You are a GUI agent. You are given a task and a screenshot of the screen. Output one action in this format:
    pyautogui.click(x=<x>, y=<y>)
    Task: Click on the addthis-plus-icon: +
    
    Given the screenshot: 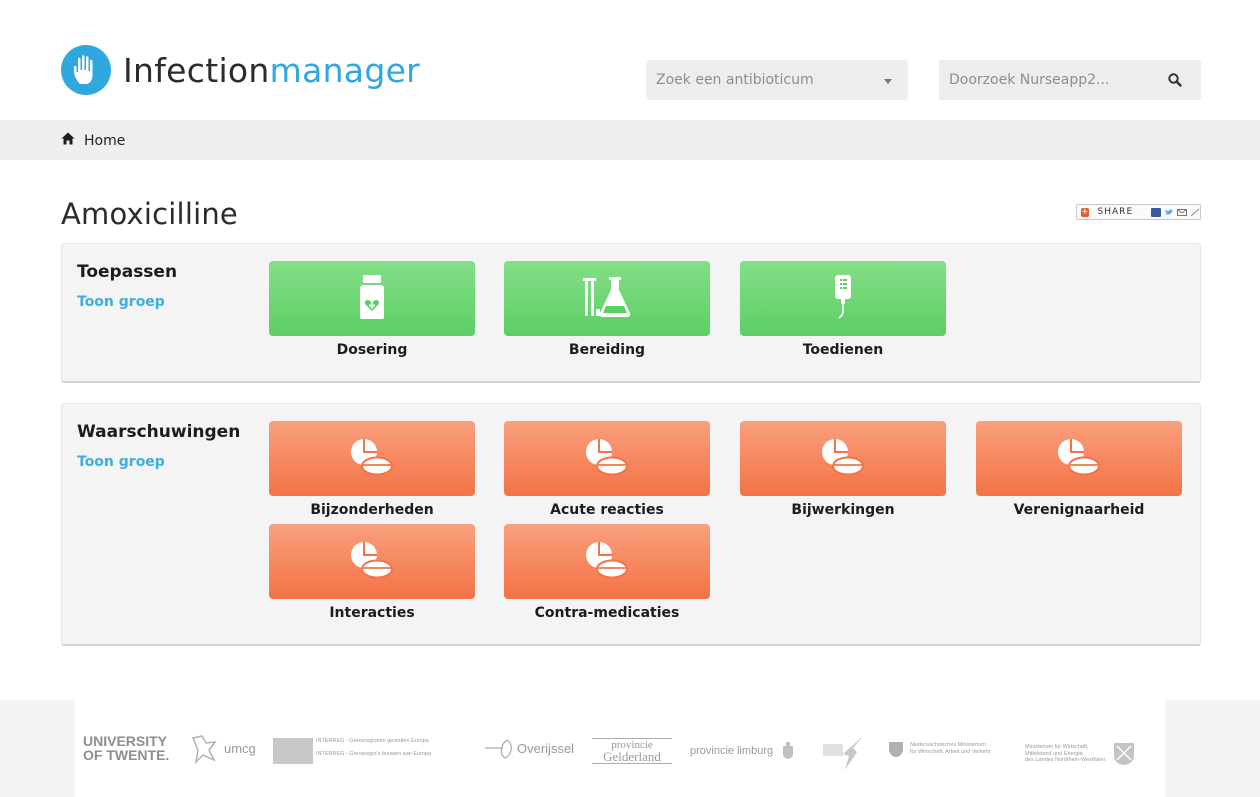 What is the action you would take?
    pyautogui.click(x=1085, y=211)
    